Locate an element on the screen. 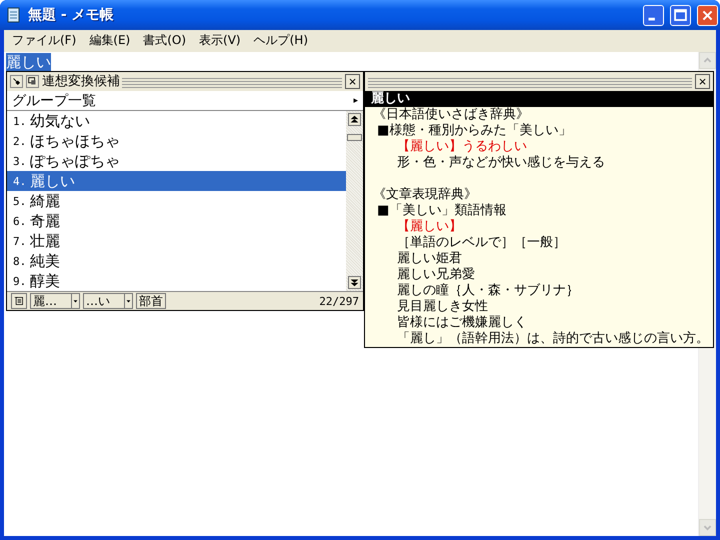 This screenshot has height=540, width=720. kana-dropdown: …い is located at coordinates (104, 301).